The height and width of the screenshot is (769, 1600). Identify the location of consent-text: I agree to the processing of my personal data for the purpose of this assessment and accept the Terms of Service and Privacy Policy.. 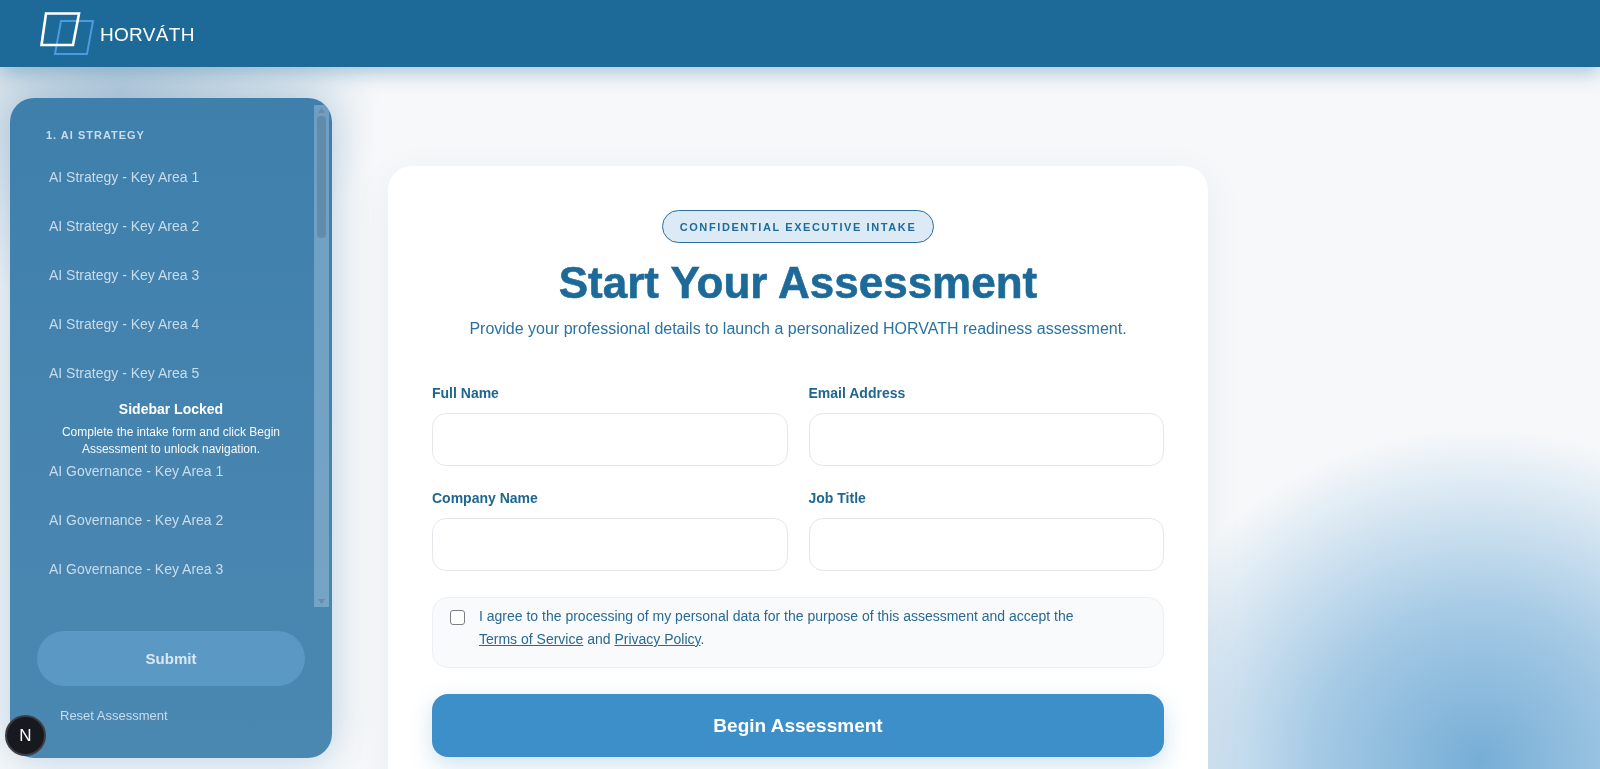
(777, 628).